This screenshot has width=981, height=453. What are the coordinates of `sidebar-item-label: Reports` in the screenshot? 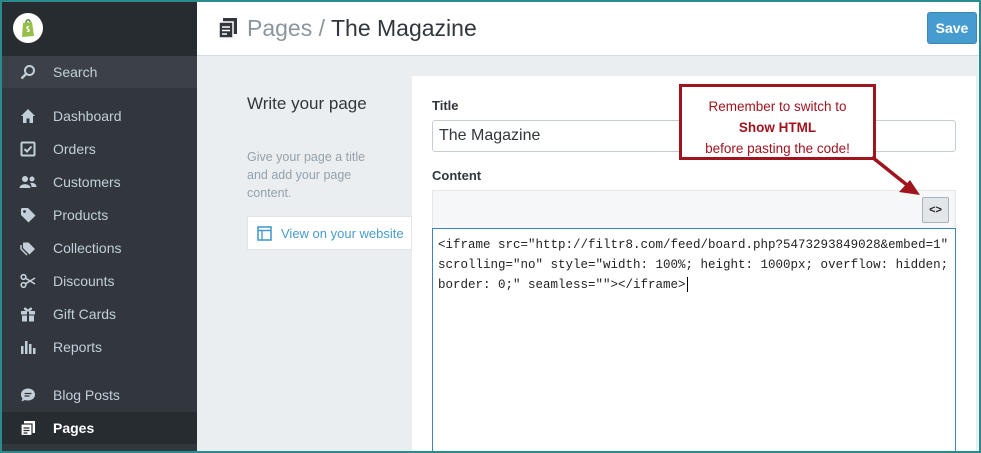 It's located at (78, 347).